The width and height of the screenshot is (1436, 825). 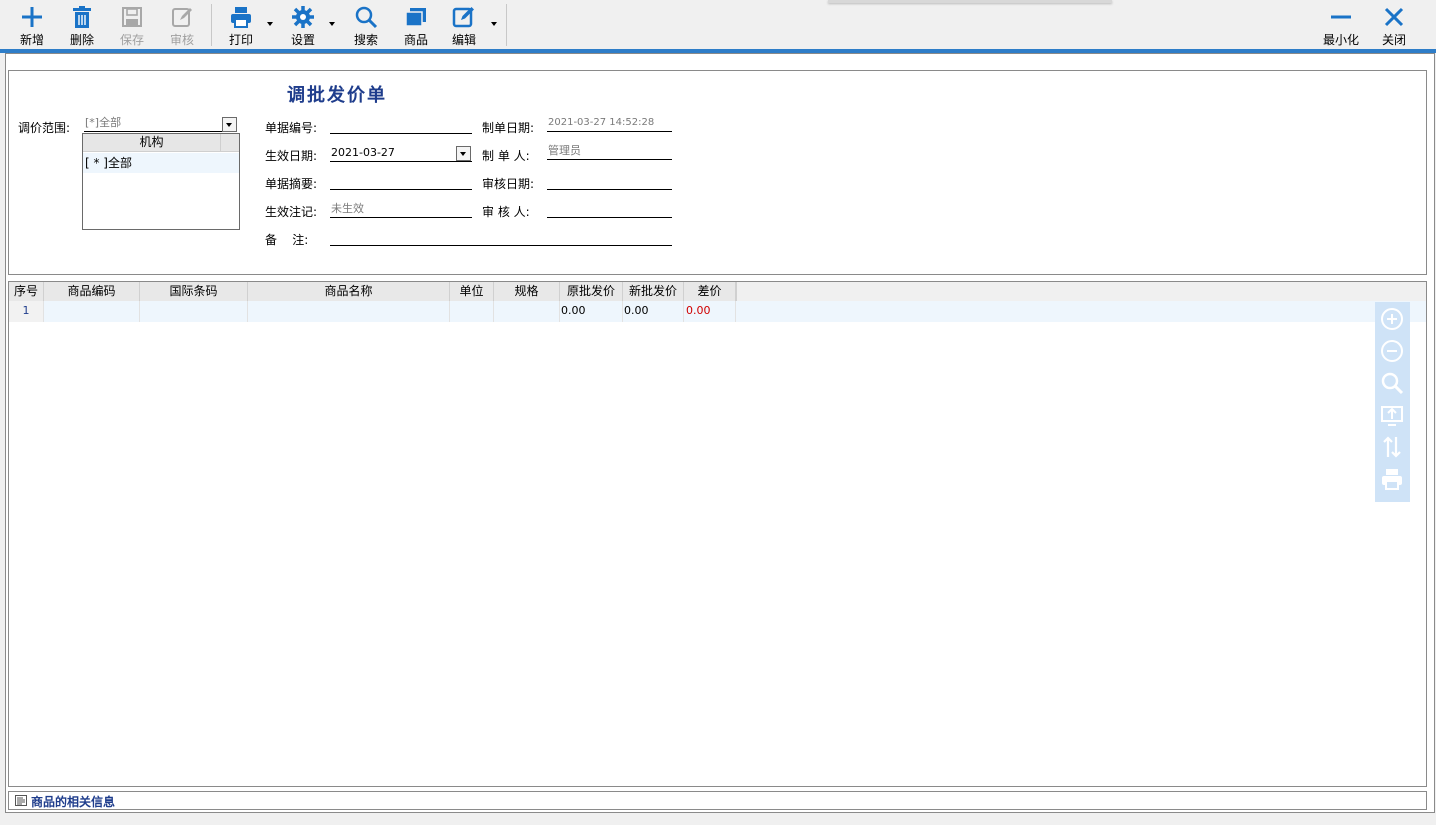 What do you see at coordinates (31, 40) in the screenshot?
I see `add-label: 新增` at bounding box center [31, 40].